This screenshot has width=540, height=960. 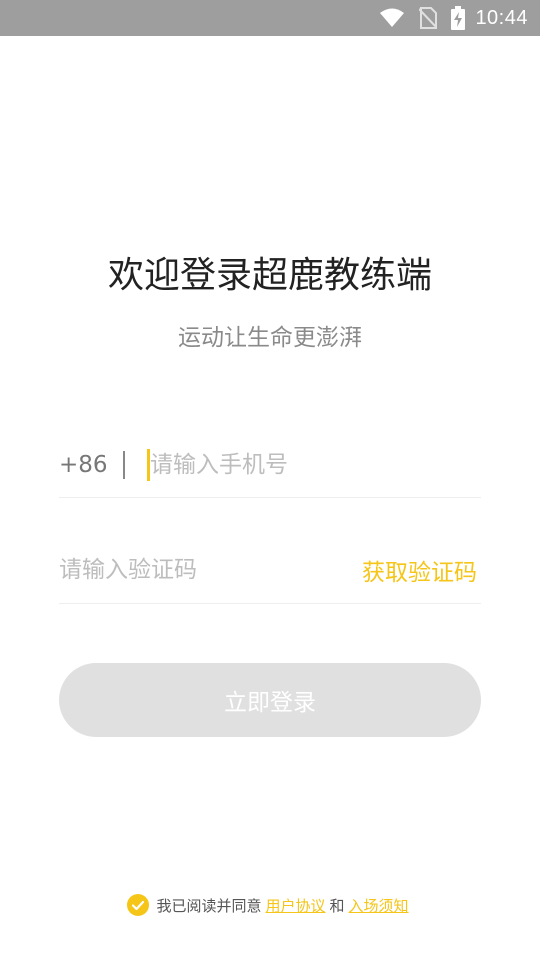 I want to click on login-button: 立即登录, so click(x=270, y=700).